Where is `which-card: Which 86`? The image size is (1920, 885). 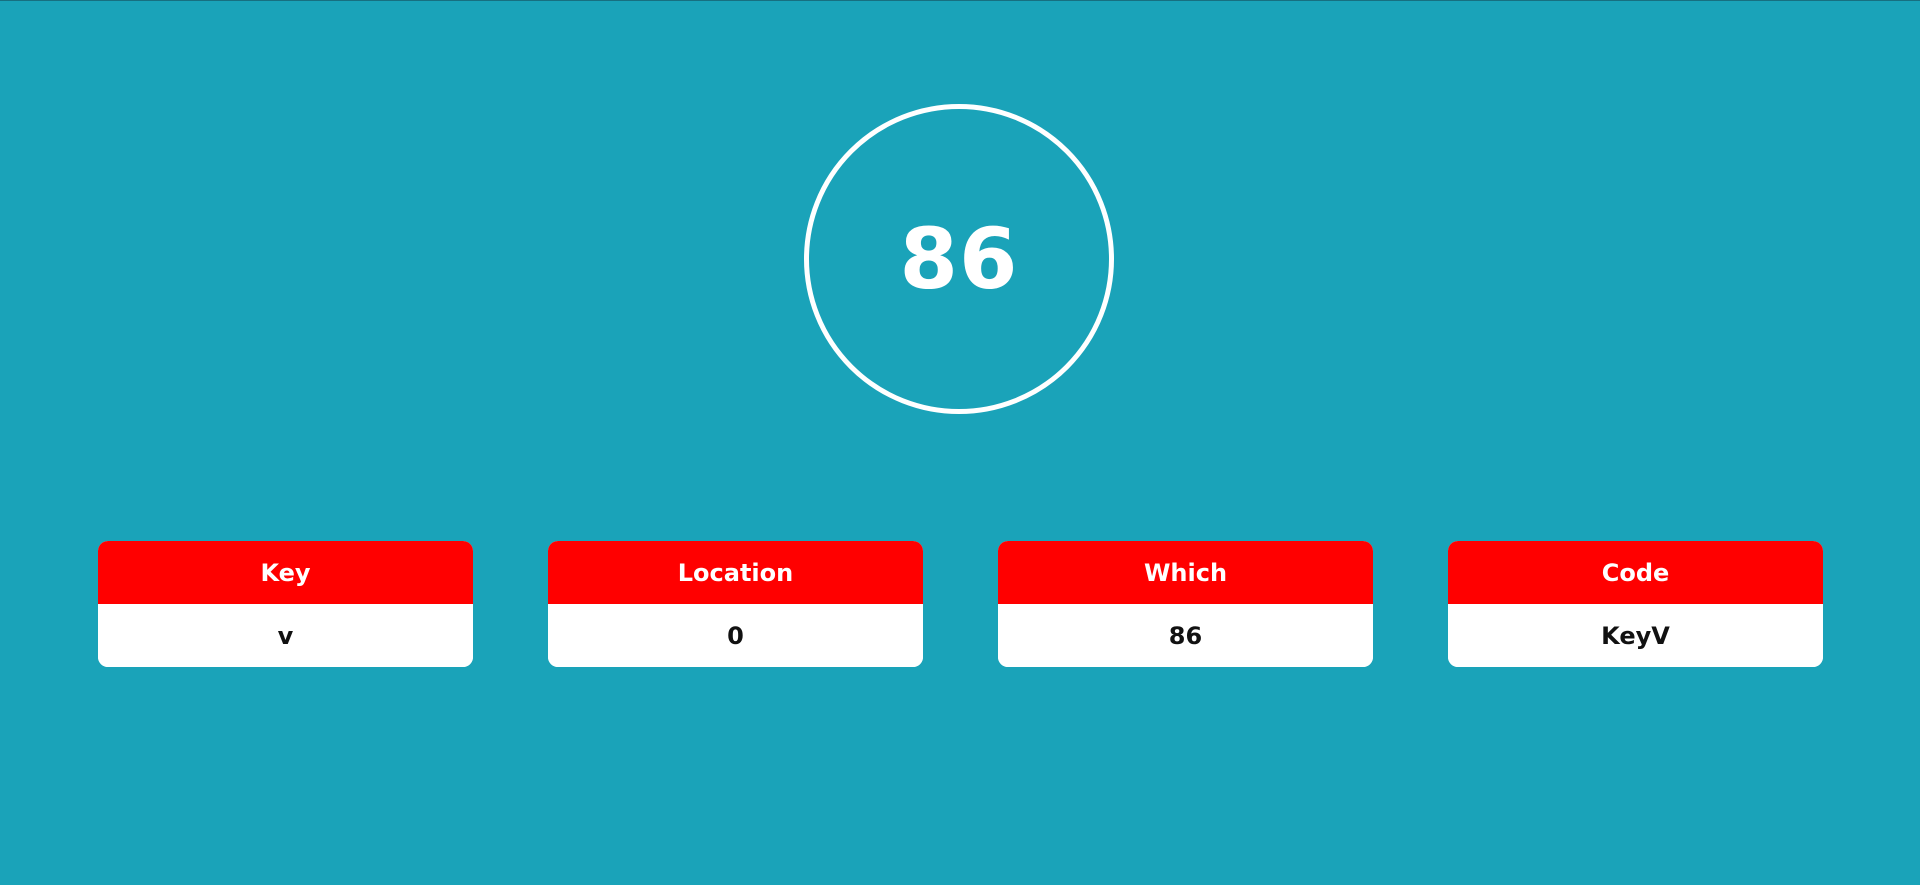
which-card: Which 86 is located at coordinates (1185, 604).